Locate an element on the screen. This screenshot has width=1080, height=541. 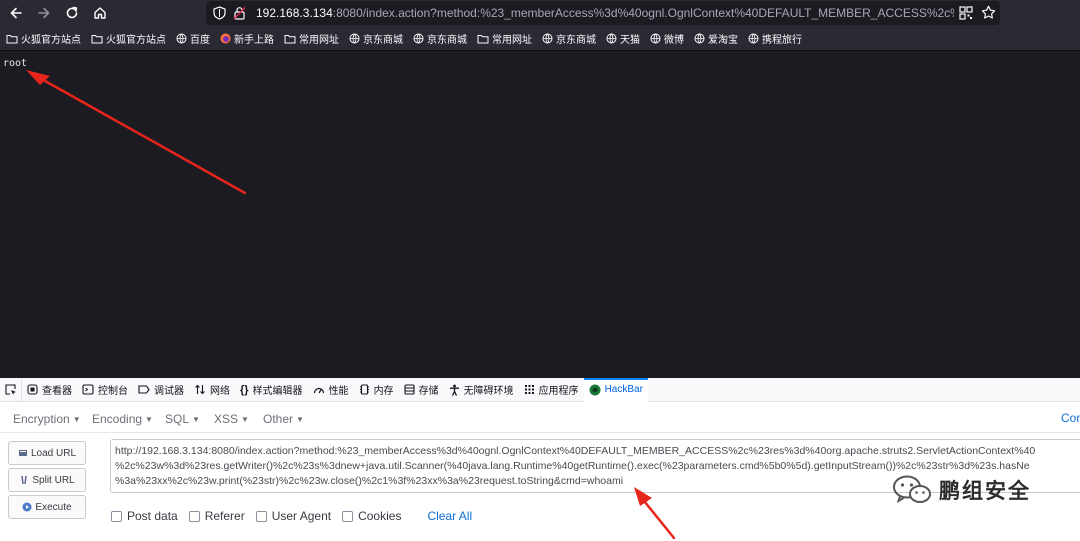
split-url-button: Split URL is located at coordinates (47, 480).